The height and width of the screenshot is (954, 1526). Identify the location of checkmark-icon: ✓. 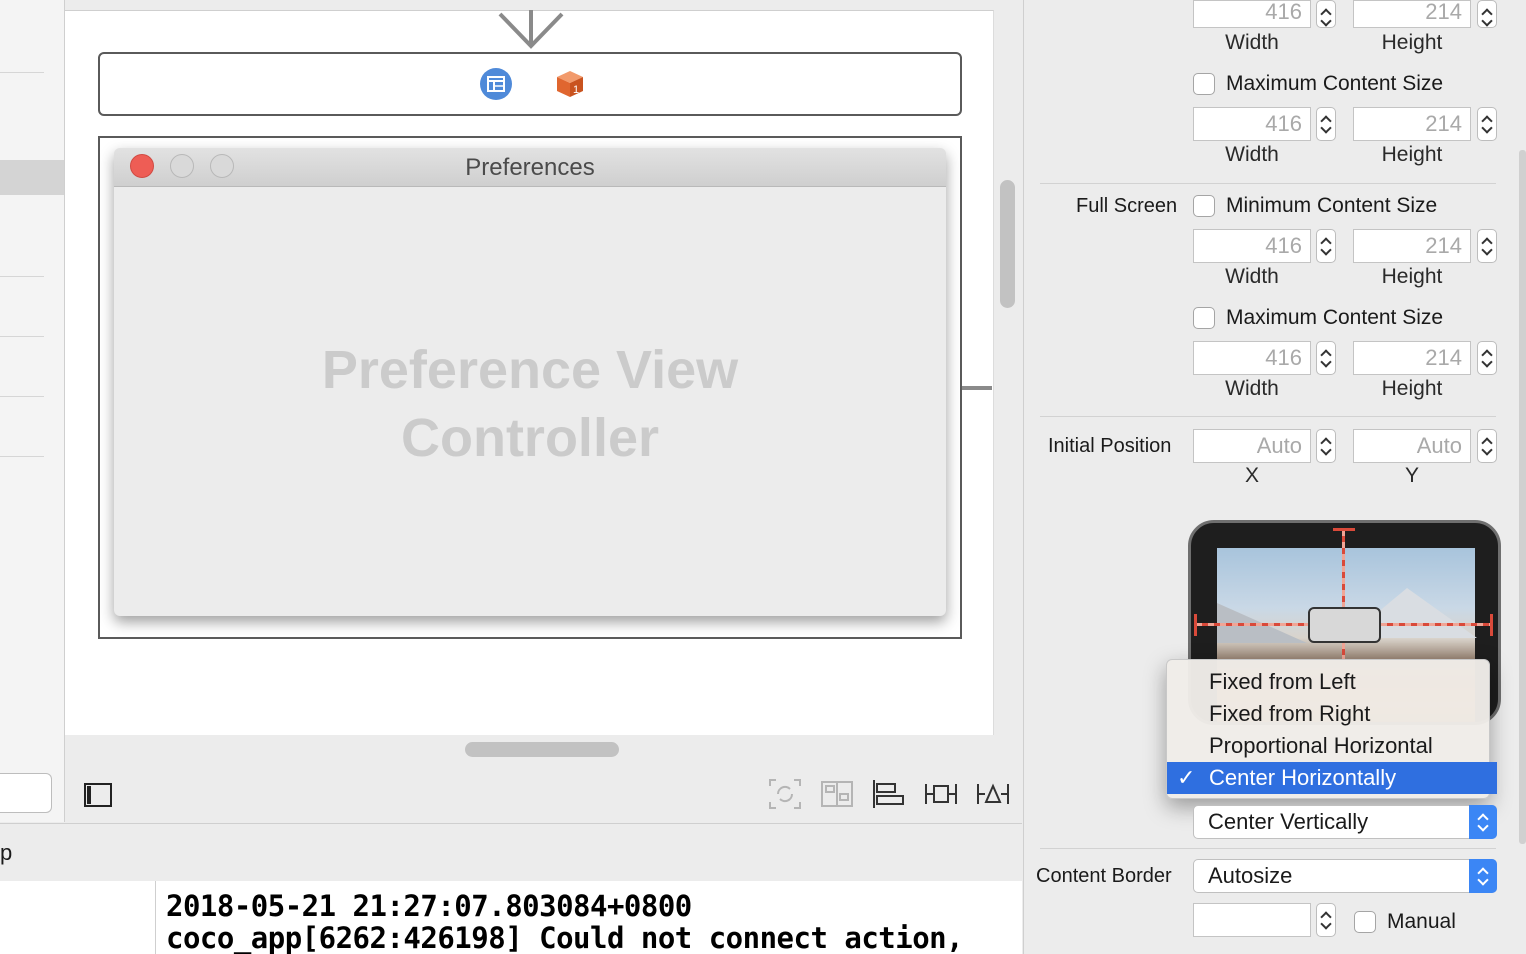
(1186, 777).